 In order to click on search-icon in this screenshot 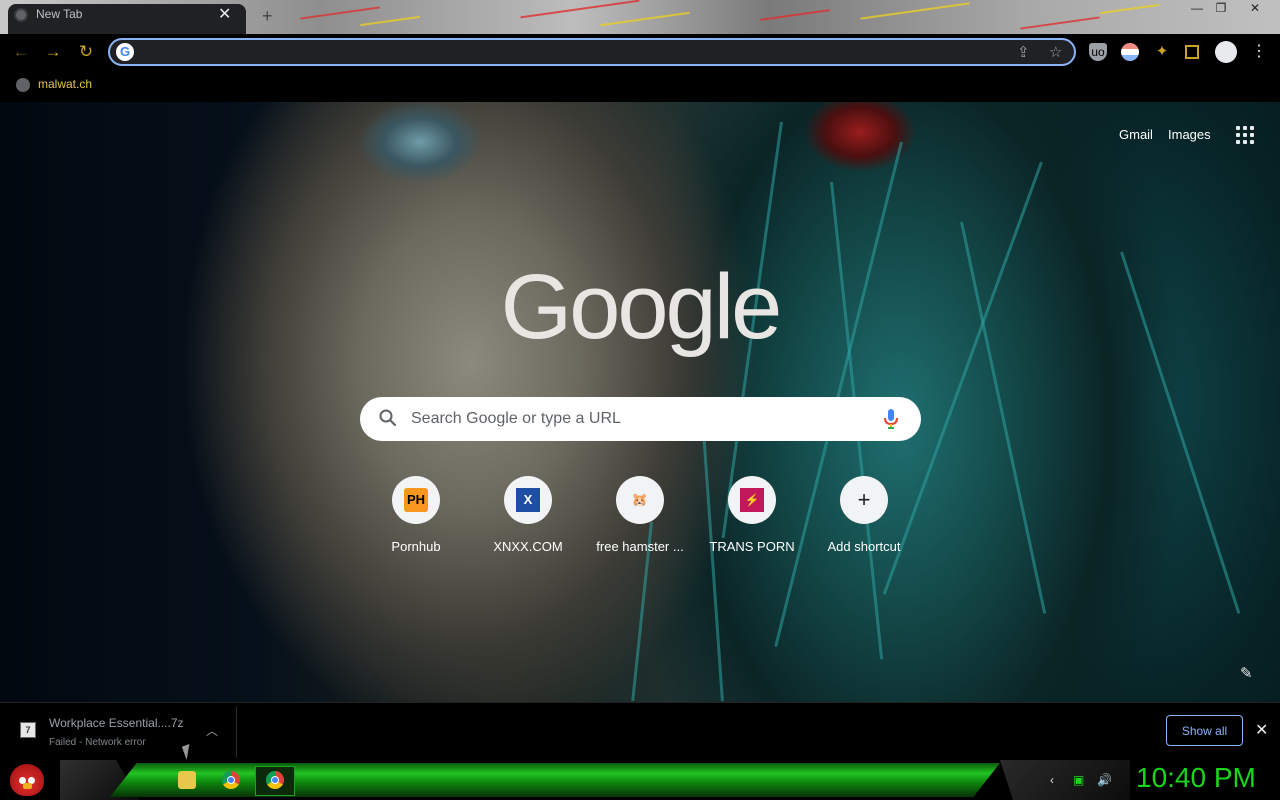, I will do `click(388, 418)`.